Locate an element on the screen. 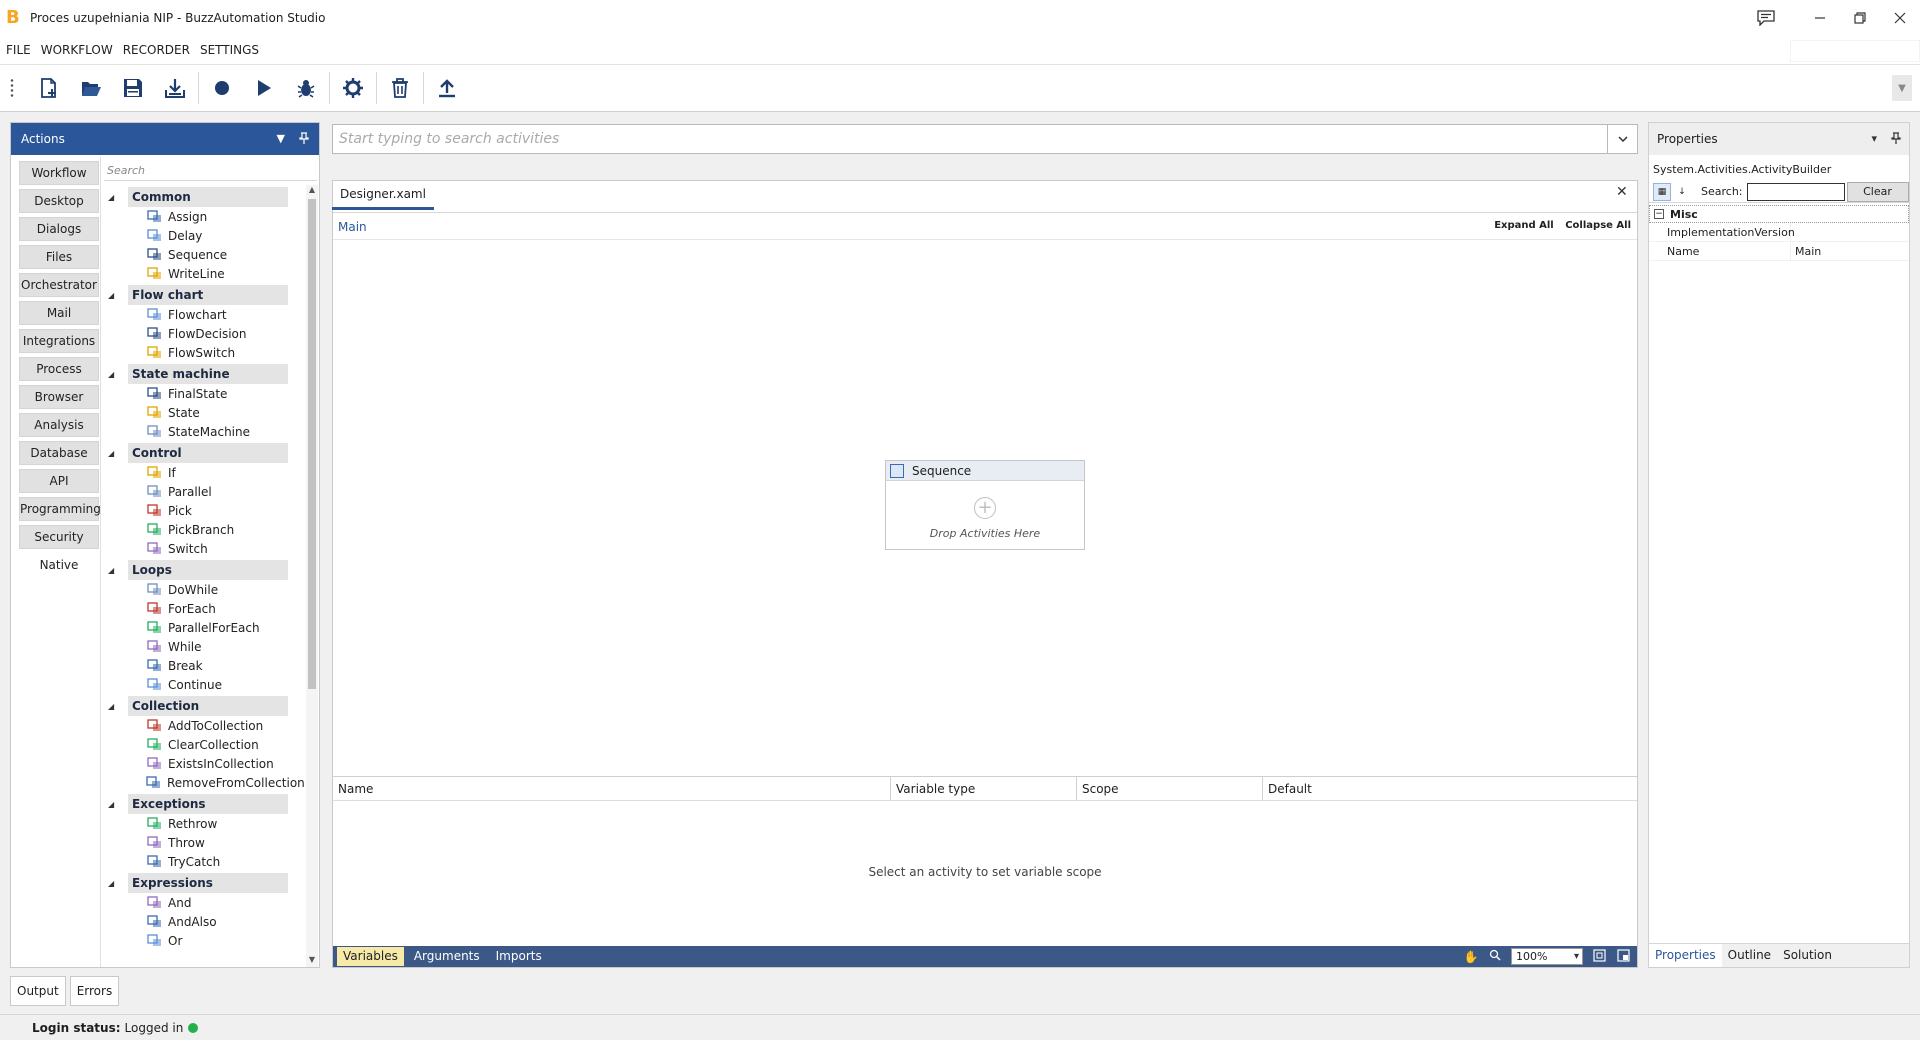  tab-variables: Variables is located at coordinates (370, 956).